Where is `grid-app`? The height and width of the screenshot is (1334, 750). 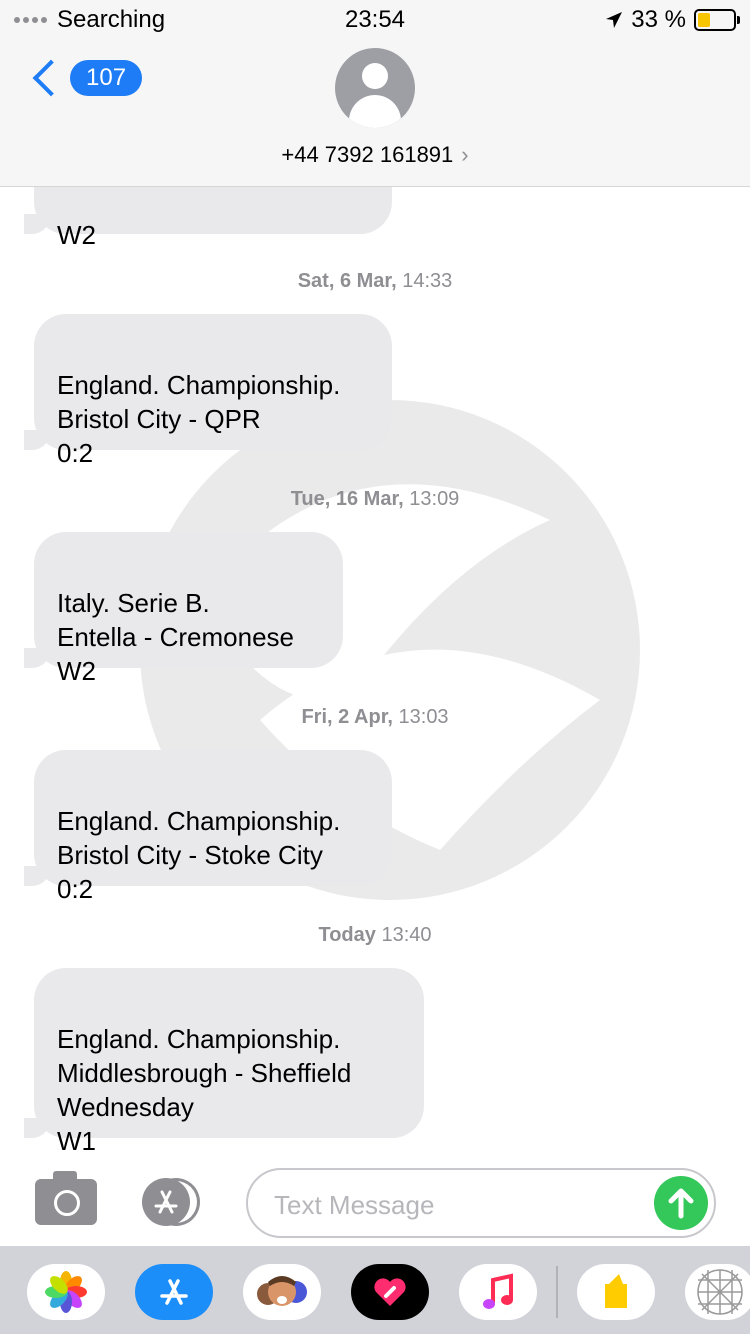
grid-app is located at coordinates (717, 1292).